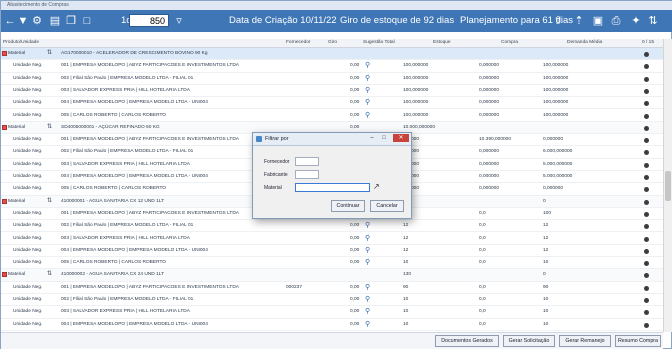  What do you see at coordinates (23, 21) in the screenshot?
I see `filter-icon: ▼` at bounding box center [23, 21].